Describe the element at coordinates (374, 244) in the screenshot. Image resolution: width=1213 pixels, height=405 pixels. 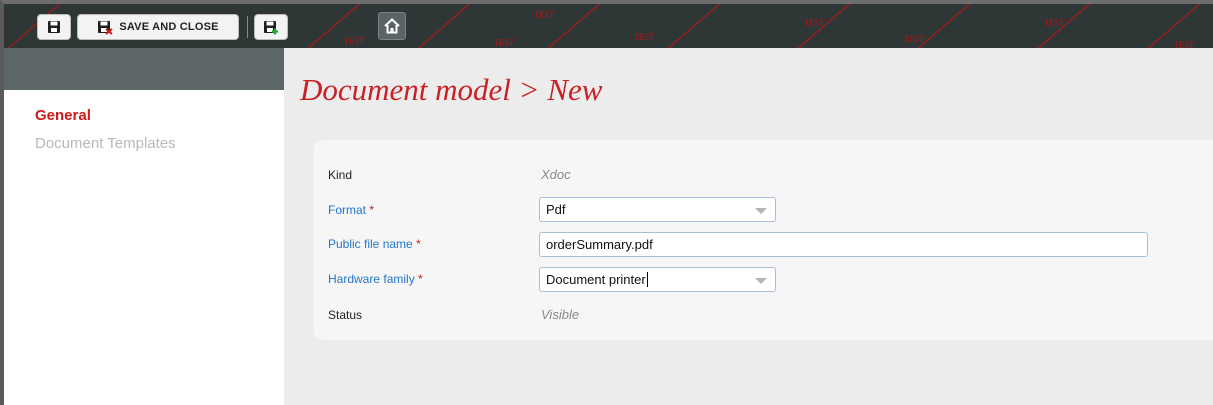
I see `public-file-name-label: Public file name *` at that location.